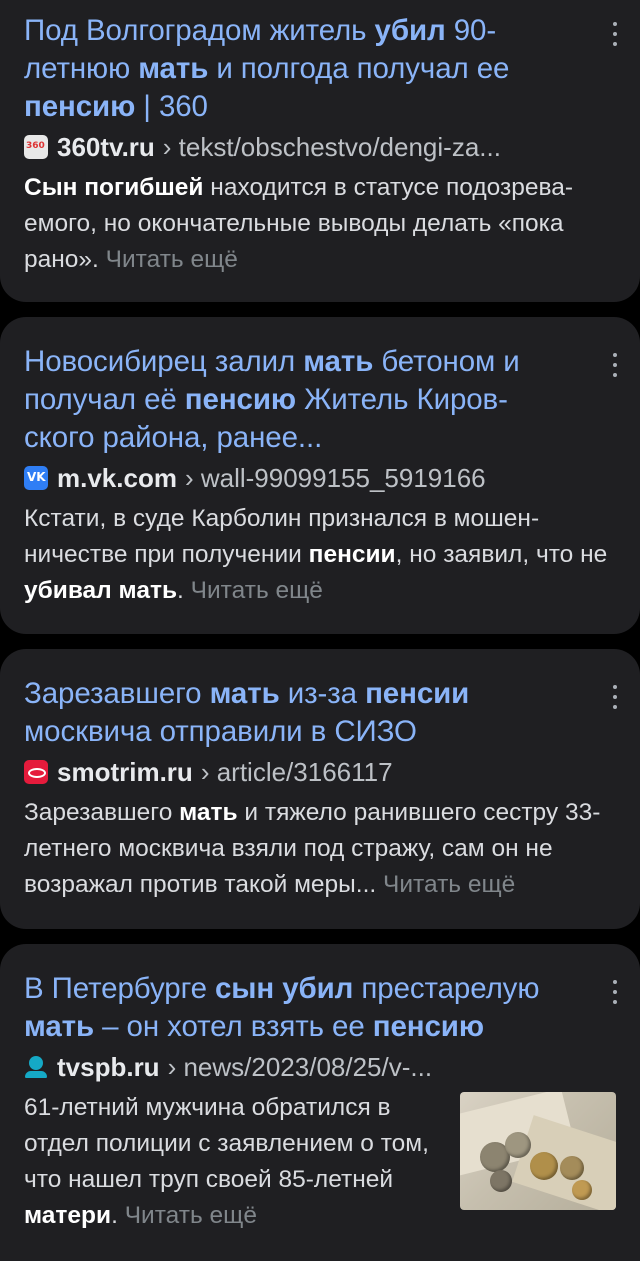 This screenshot has height=1261, width=640. I want to click on highlighted-keyword: матери, so click(68, 1215).